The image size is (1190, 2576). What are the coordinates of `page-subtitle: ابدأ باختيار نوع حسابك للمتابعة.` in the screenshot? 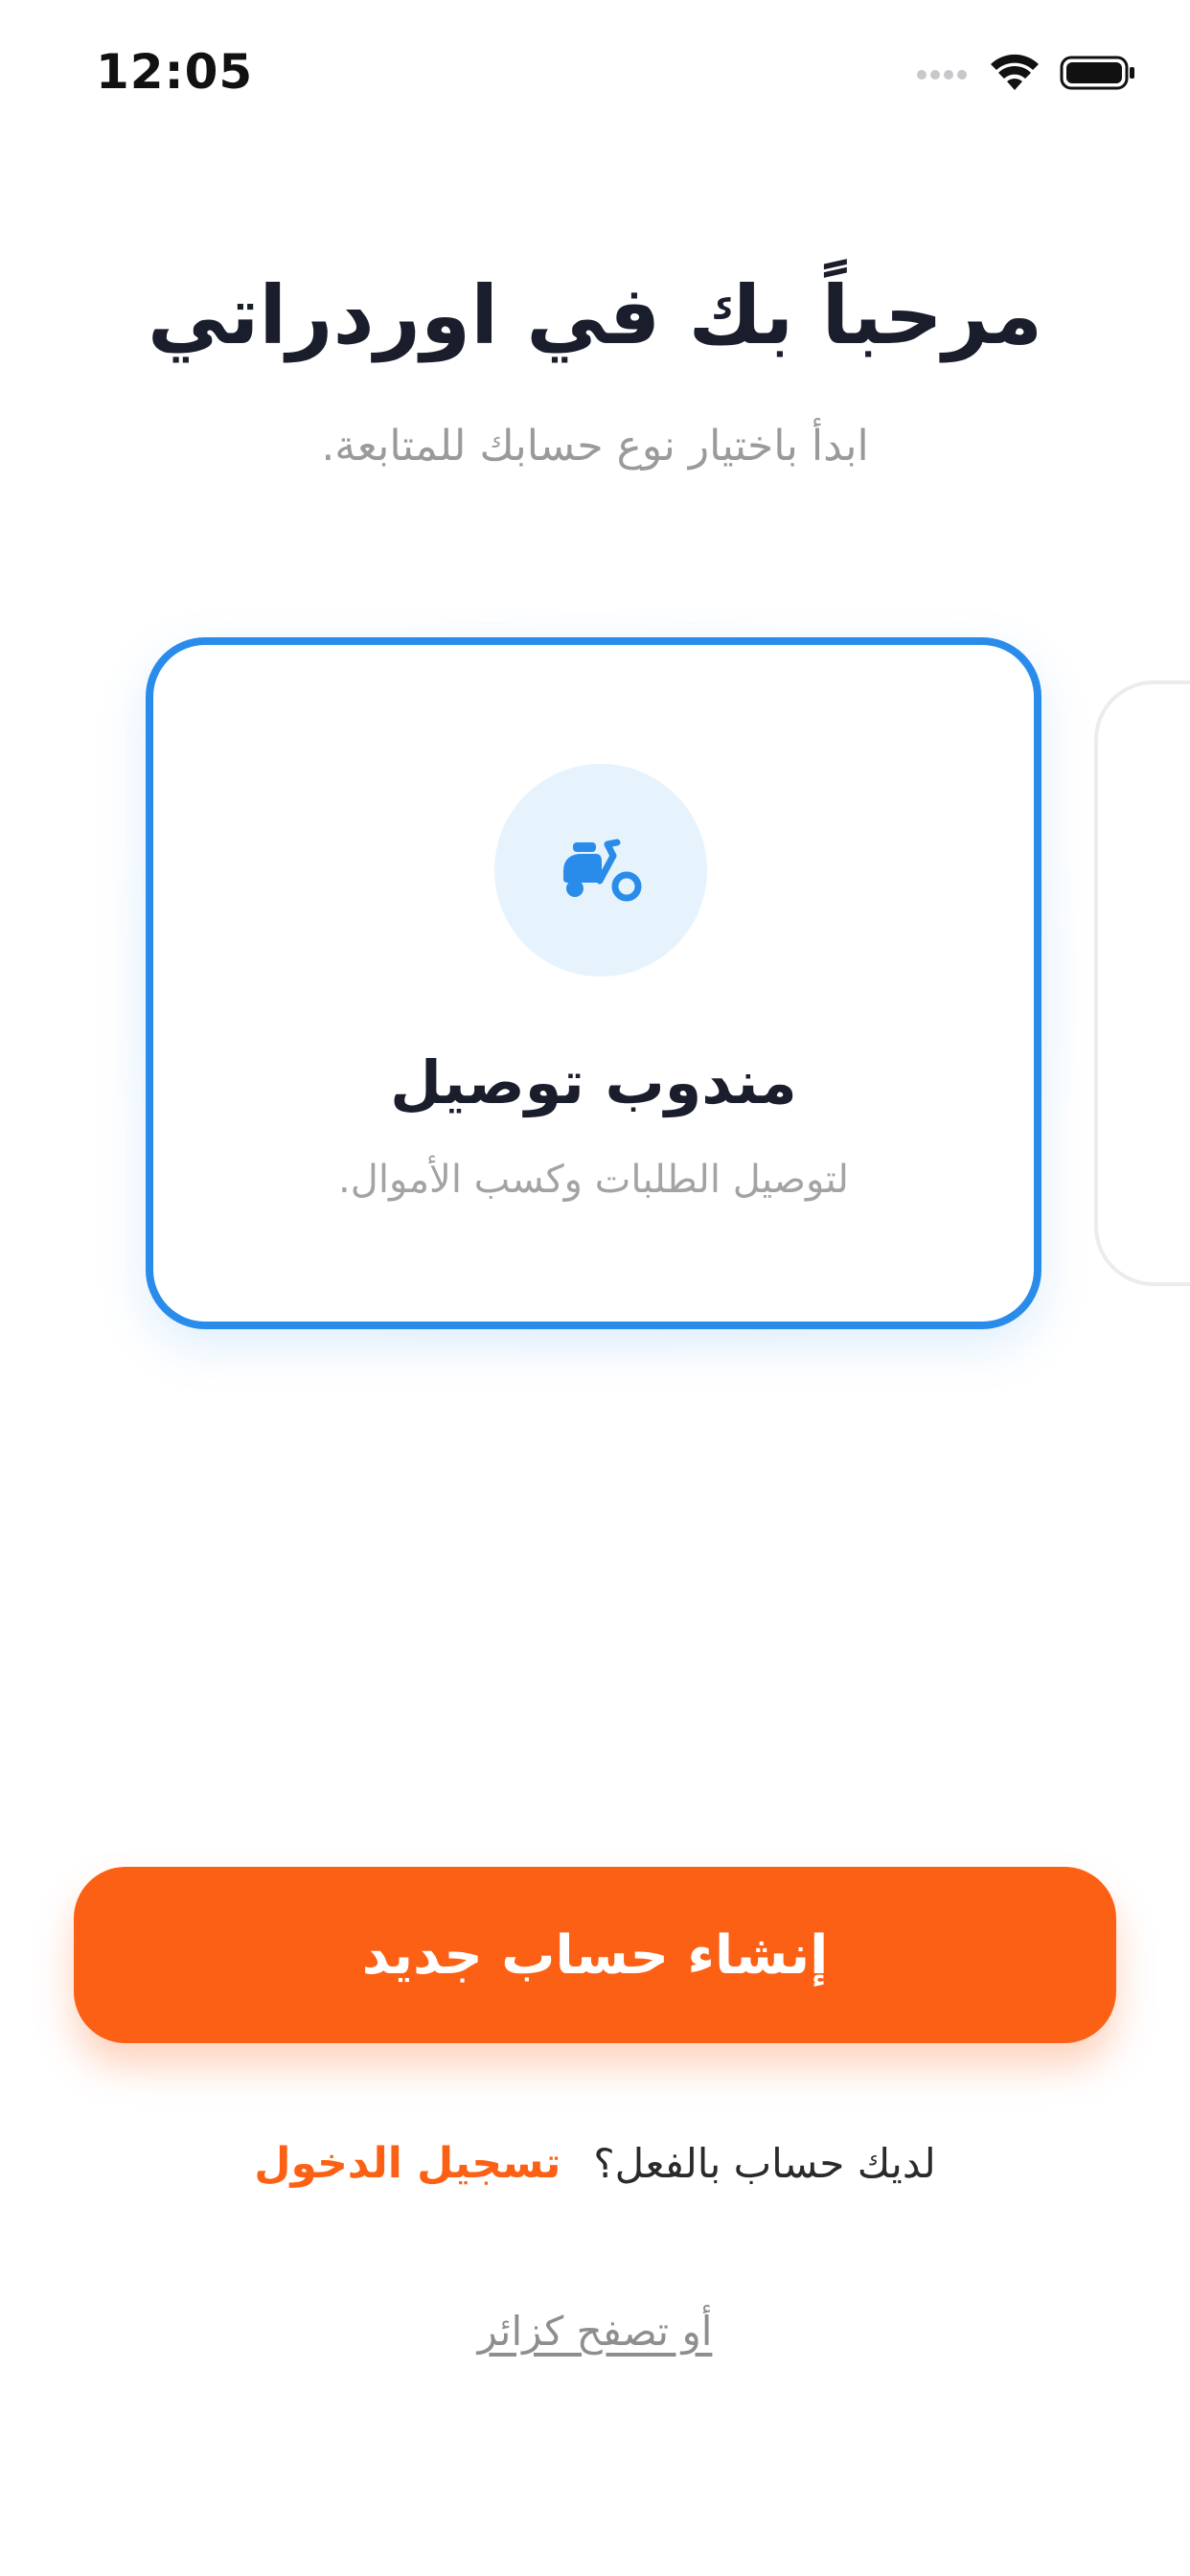 It's located at (595, 446).